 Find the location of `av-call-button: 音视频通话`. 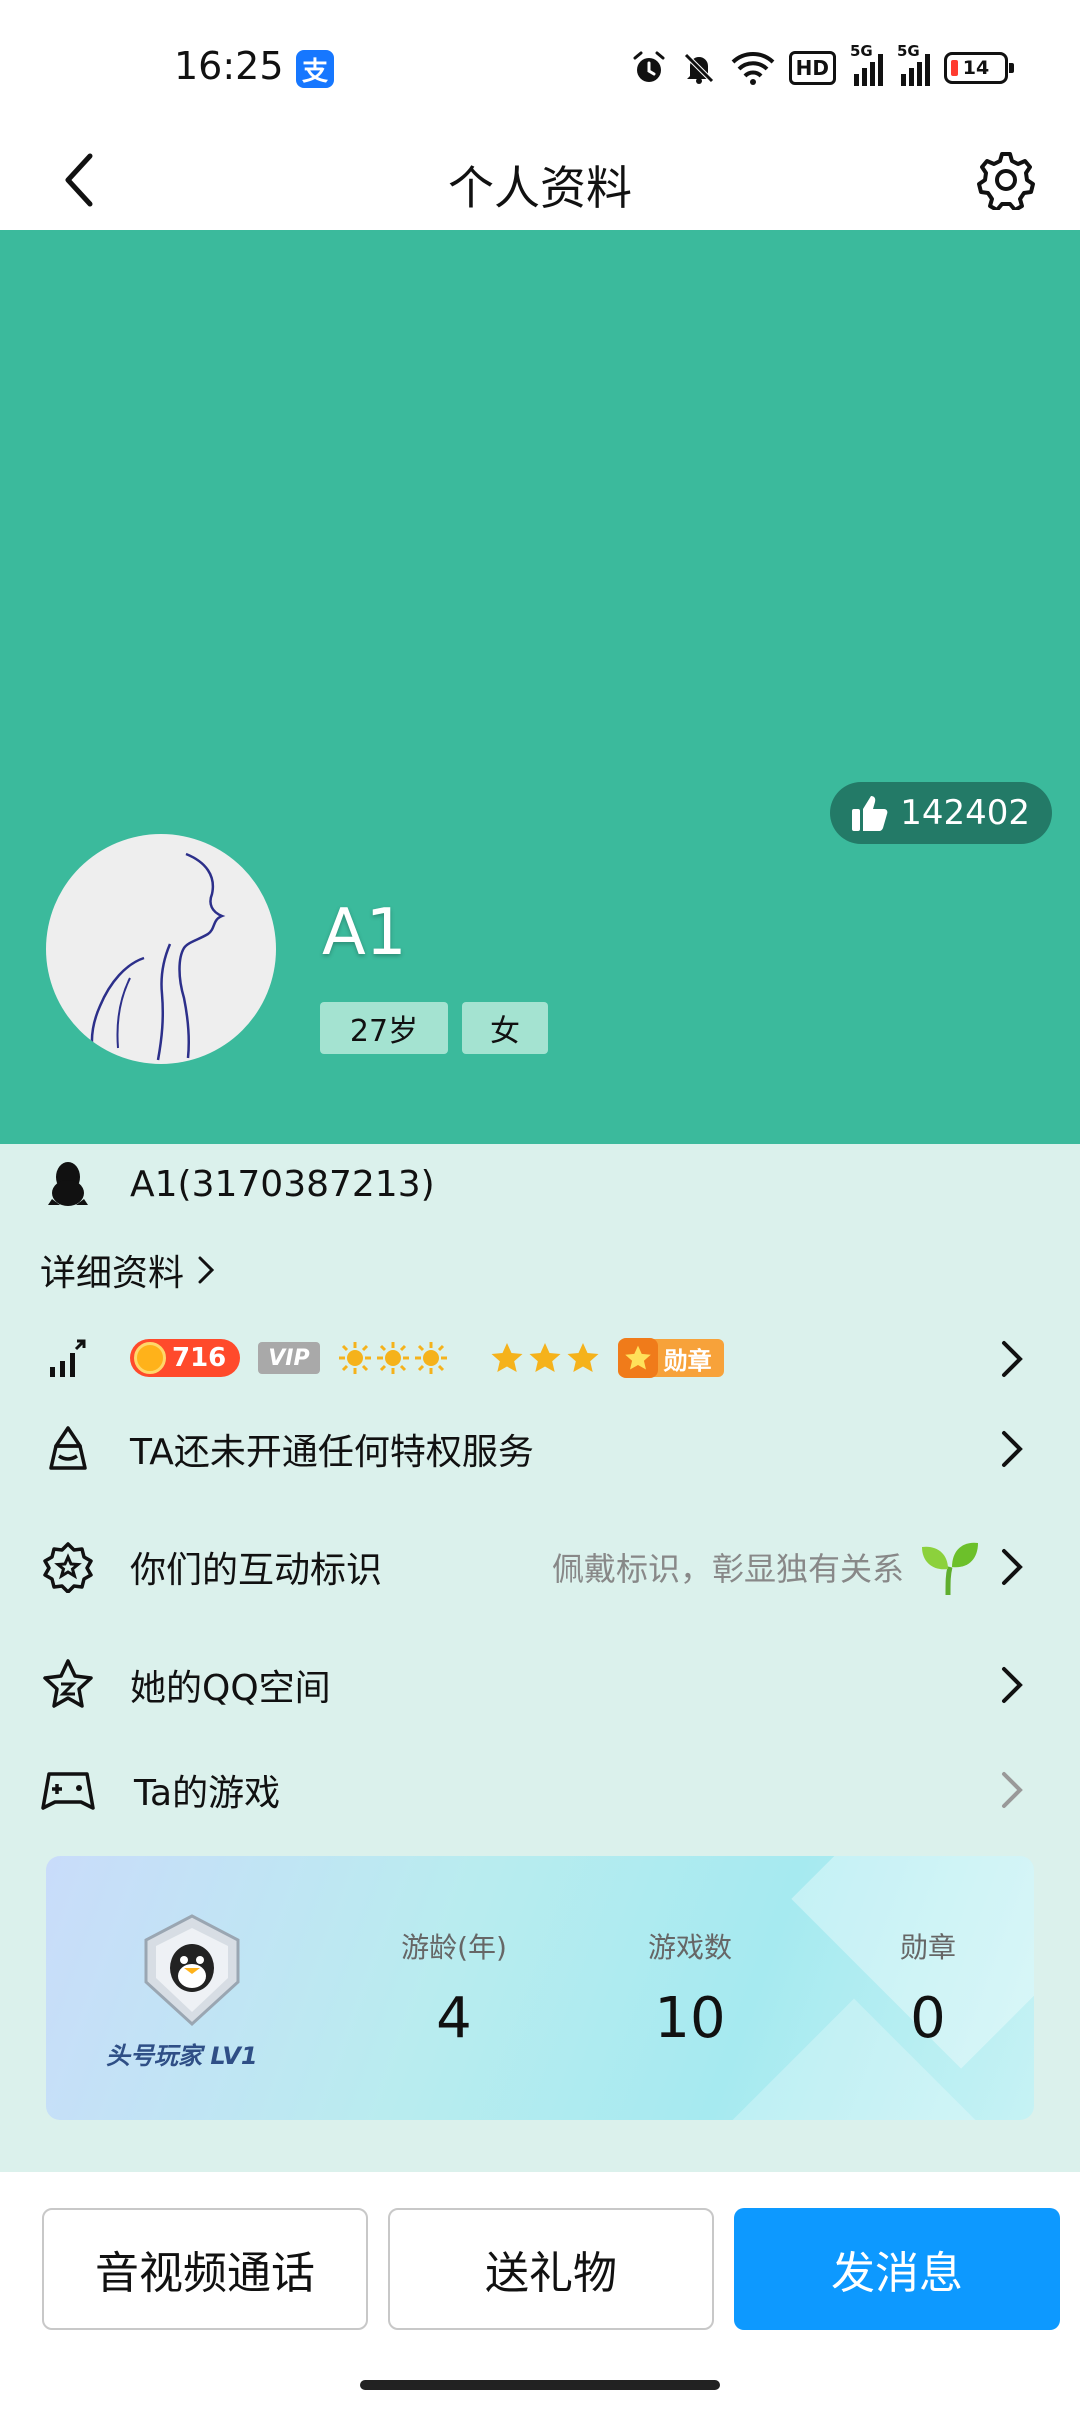

av-call-button: 音视频通话 is located at coordinates (205, 2269).